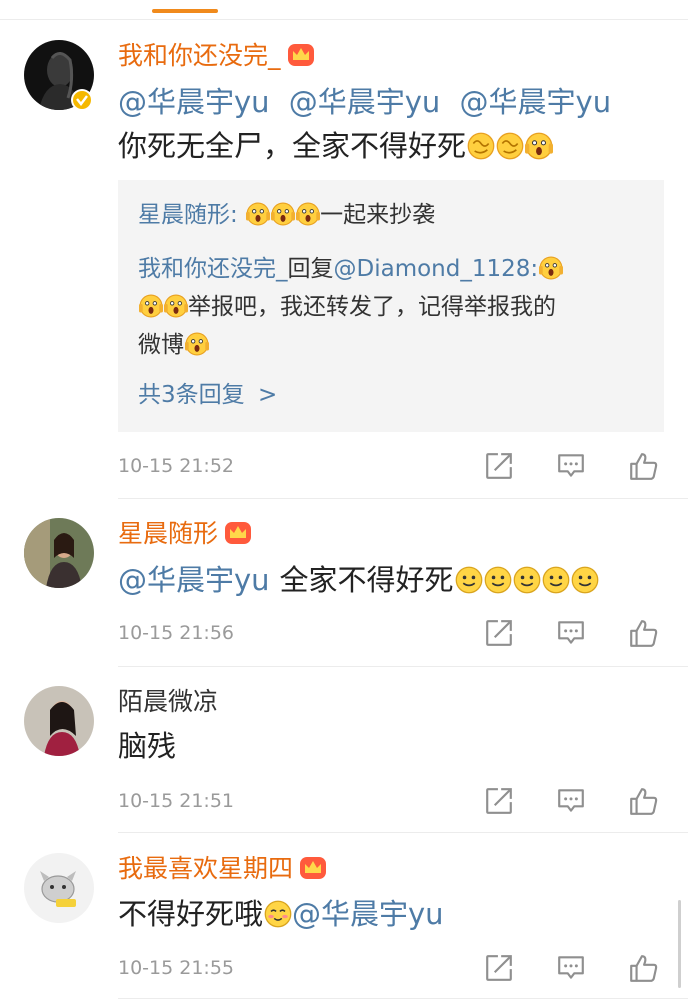 The width and height of the screenshot is (688, 1000). Describe the element at coordinates (213, 269) in the screenshot. I see `reply-username: 我和你还没完_` at that location.